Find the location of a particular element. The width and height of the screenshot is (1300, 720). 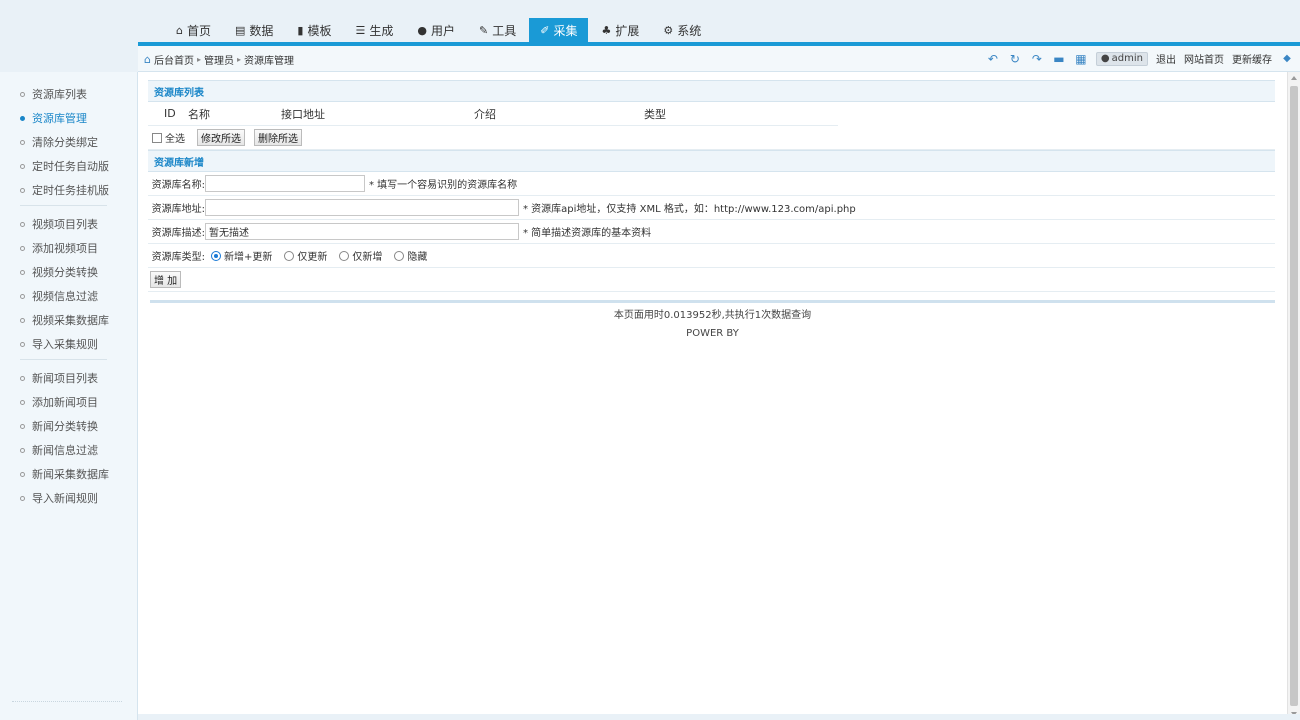

sidebar-item: 新闻分类转换 is located at coordinates (68, 426).